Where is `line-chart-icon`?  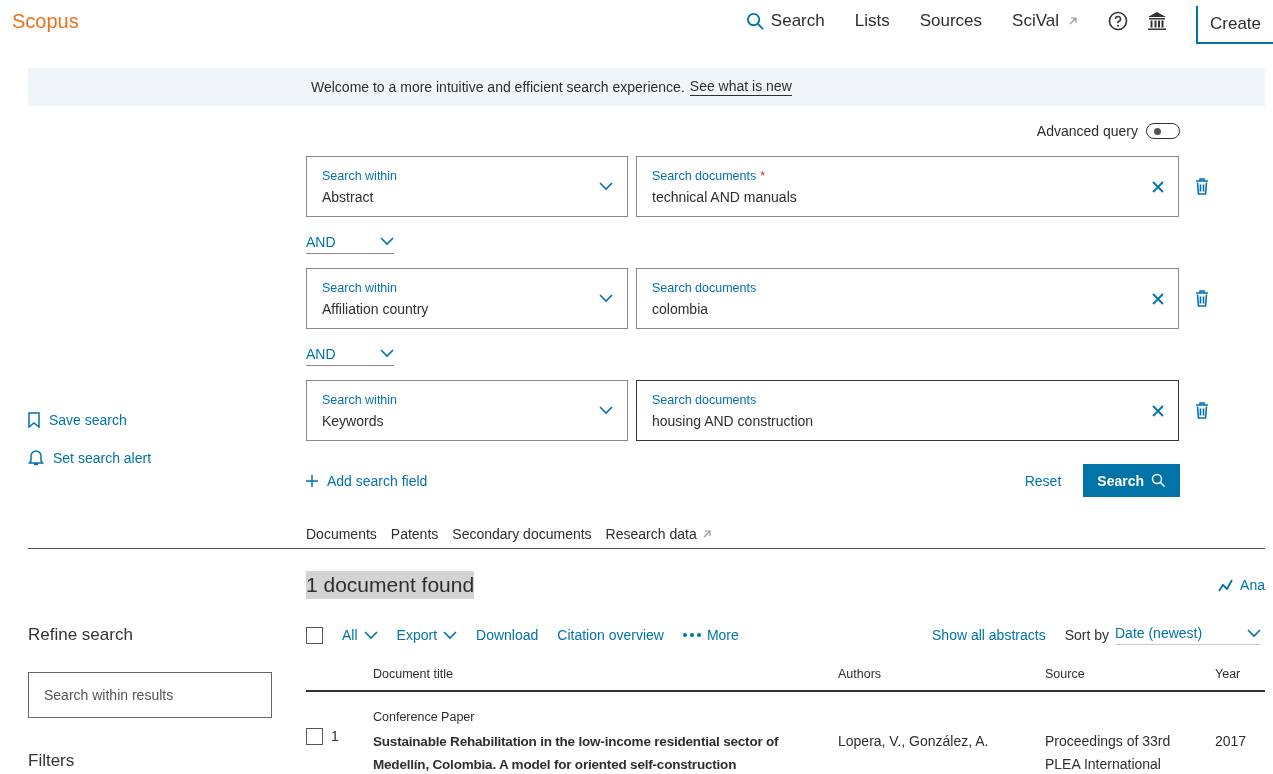
line-chart-icon is located at coordinates (1226, 585).